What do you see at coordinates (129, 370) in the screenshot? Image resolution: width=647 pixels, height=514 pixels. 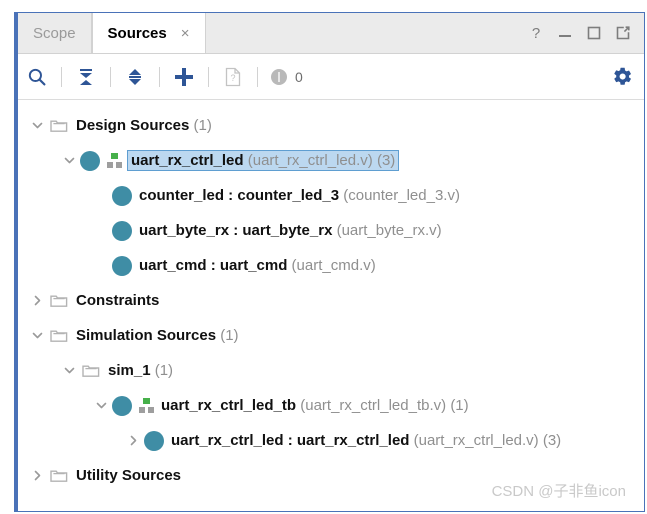 I see `tree-row-name: sim_1` at bounding box center [129, 370].